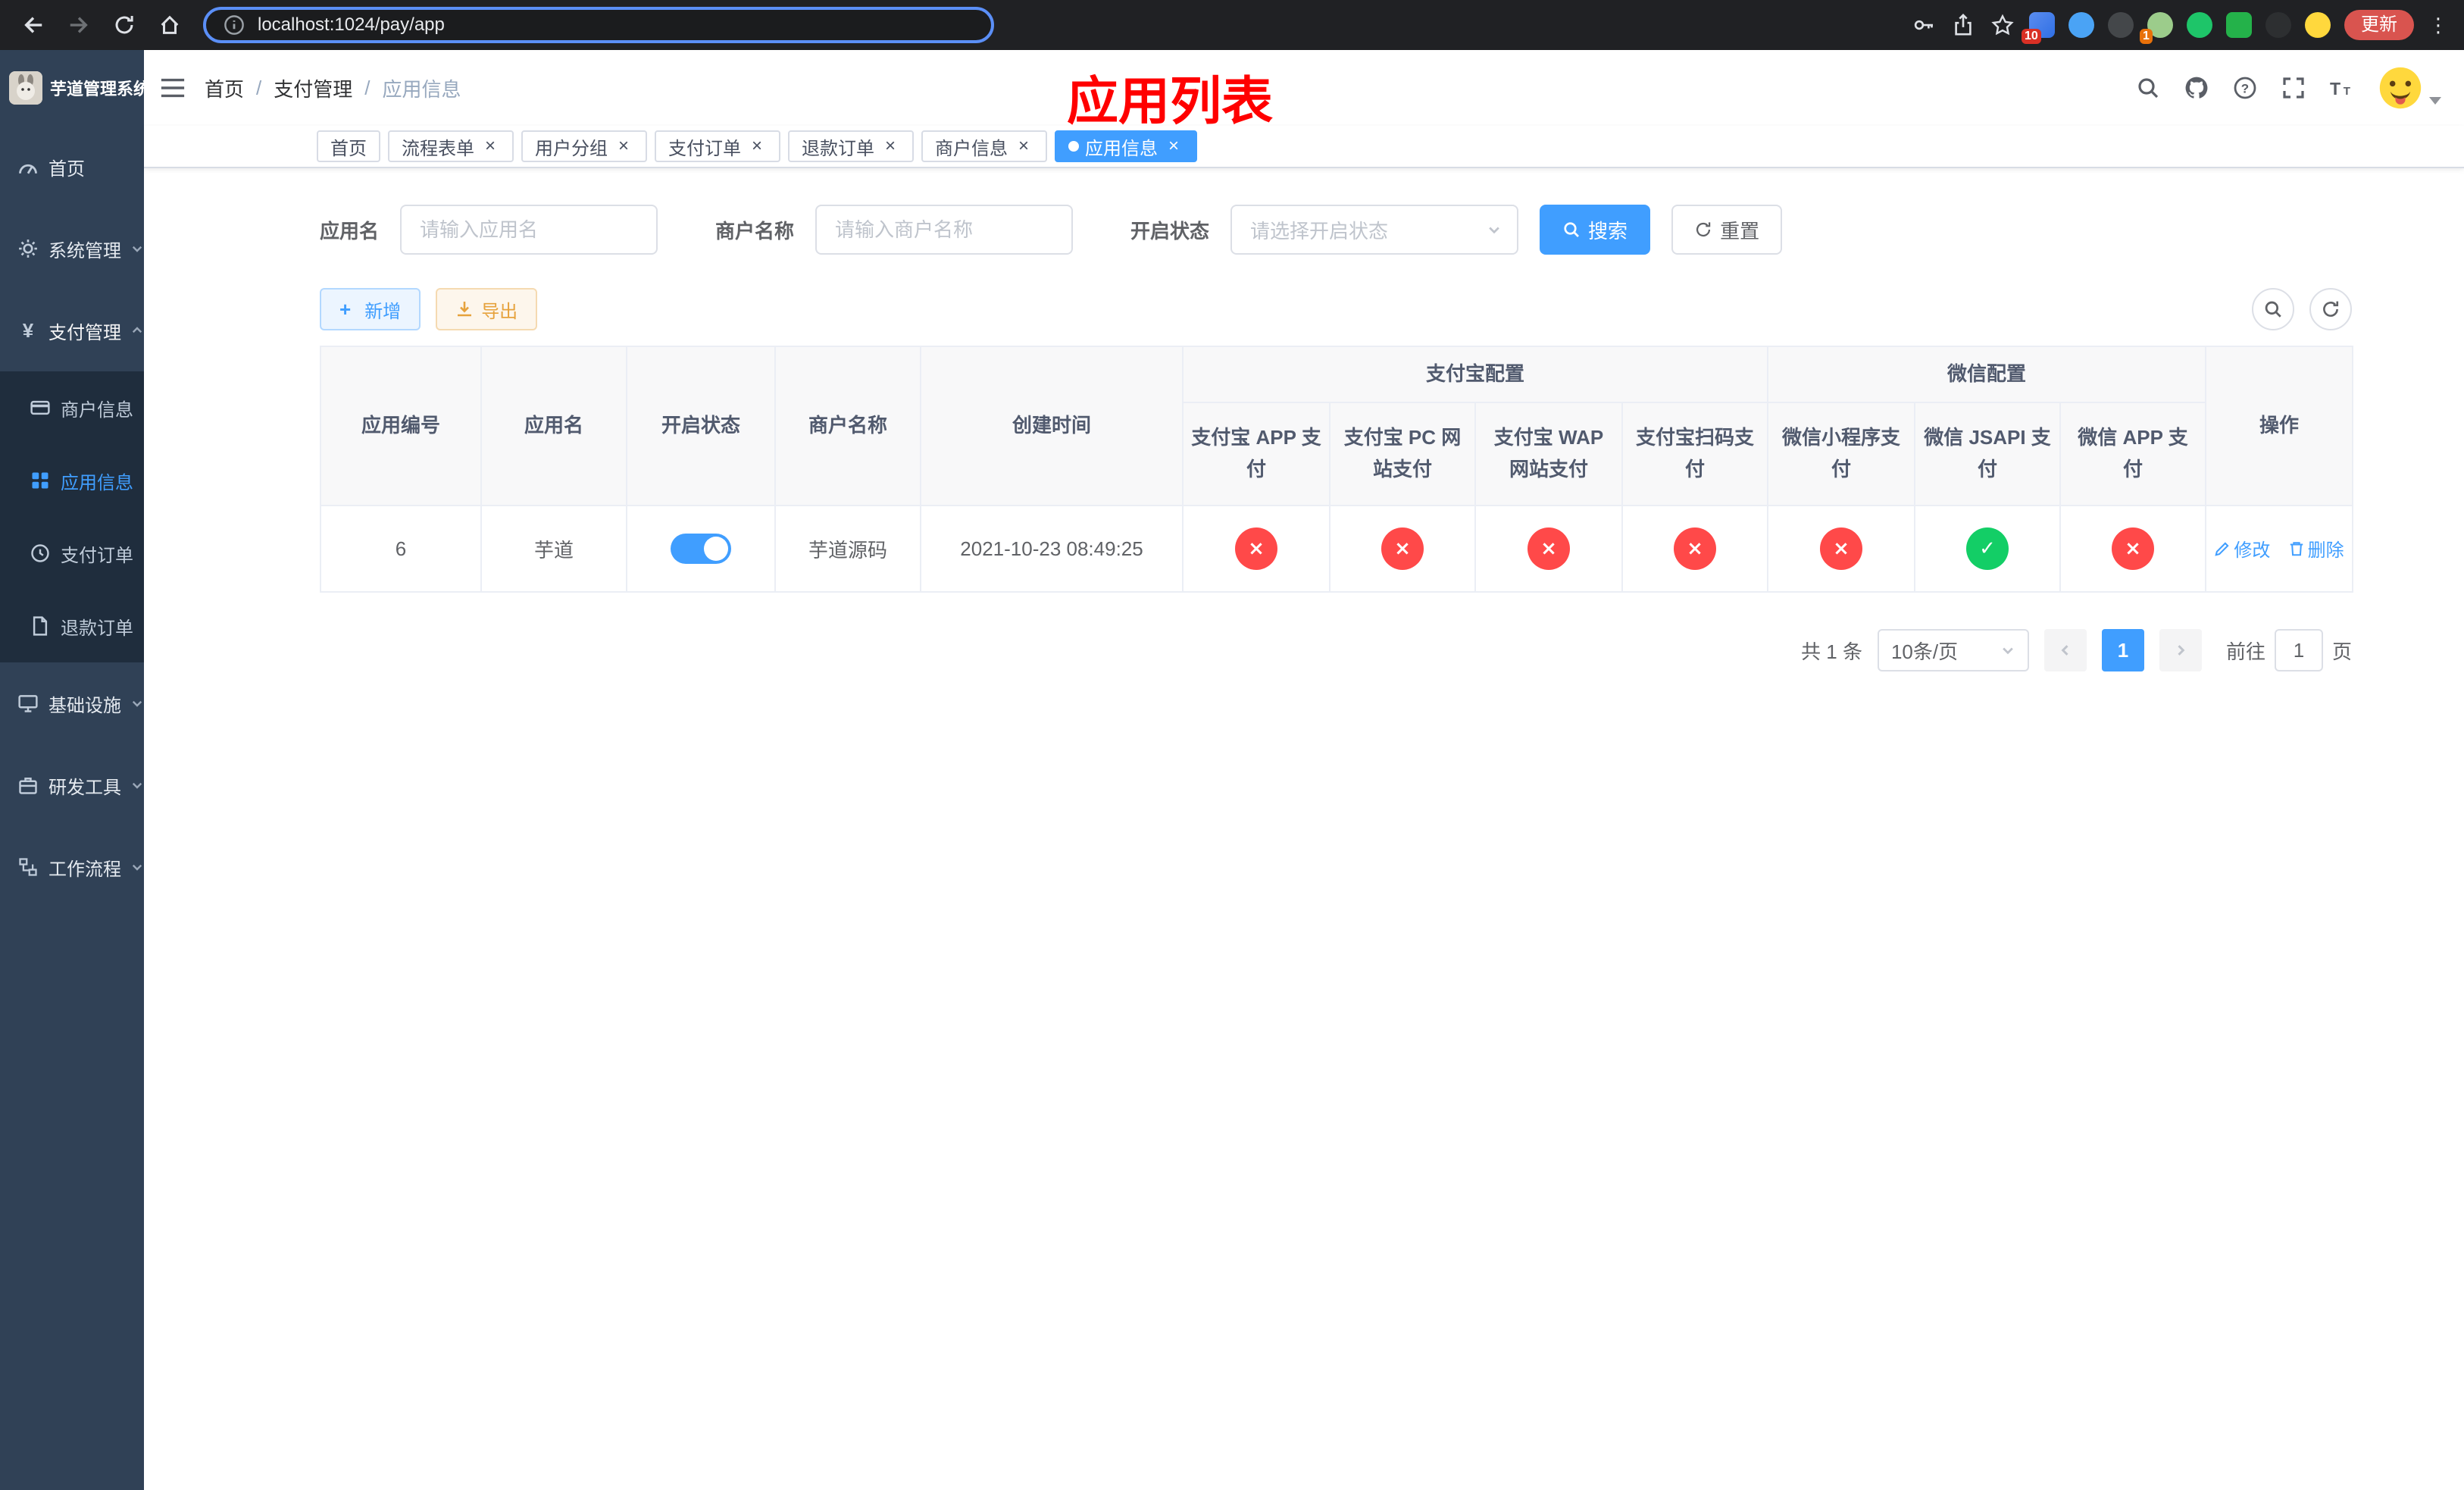 This screenshot has height=1490, width=2464. What do you see at coordinates (172, 88) in the screenshot?
I see `sidebar-fold-icon` at bounding box center [172, 88].